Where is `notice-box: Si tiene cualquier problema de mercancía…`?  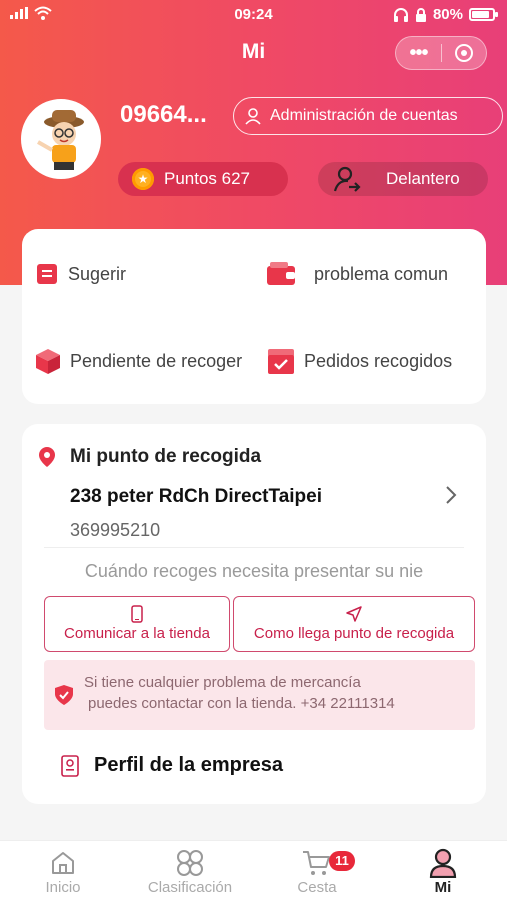
notice-box: Si tiene cualquier problema de mercancía… is located at coordinates (259, 695).